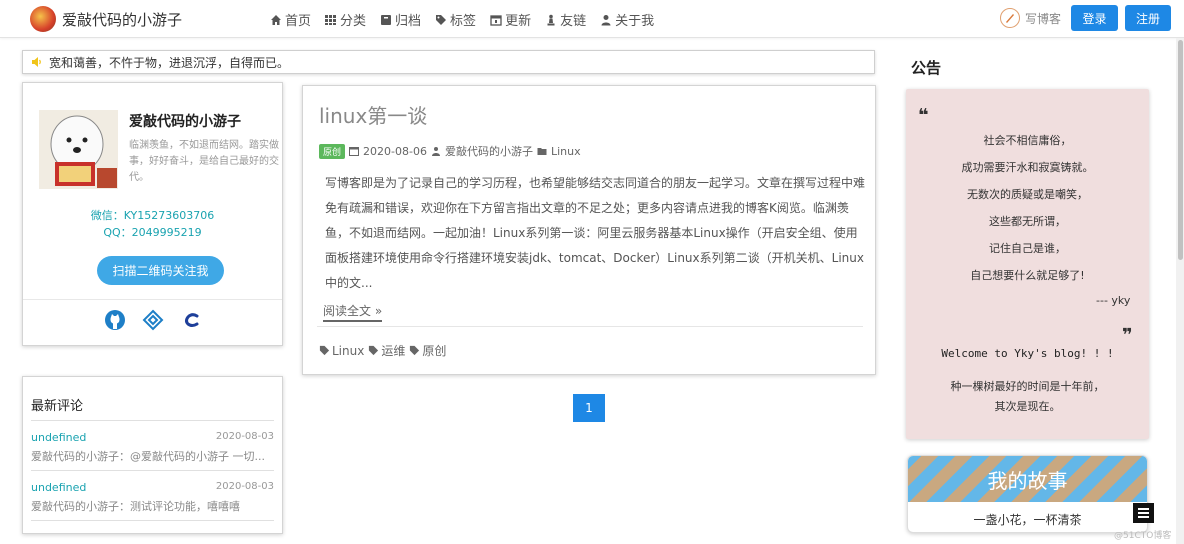  I want to click on nav-home: 首页, so click(290, 19).